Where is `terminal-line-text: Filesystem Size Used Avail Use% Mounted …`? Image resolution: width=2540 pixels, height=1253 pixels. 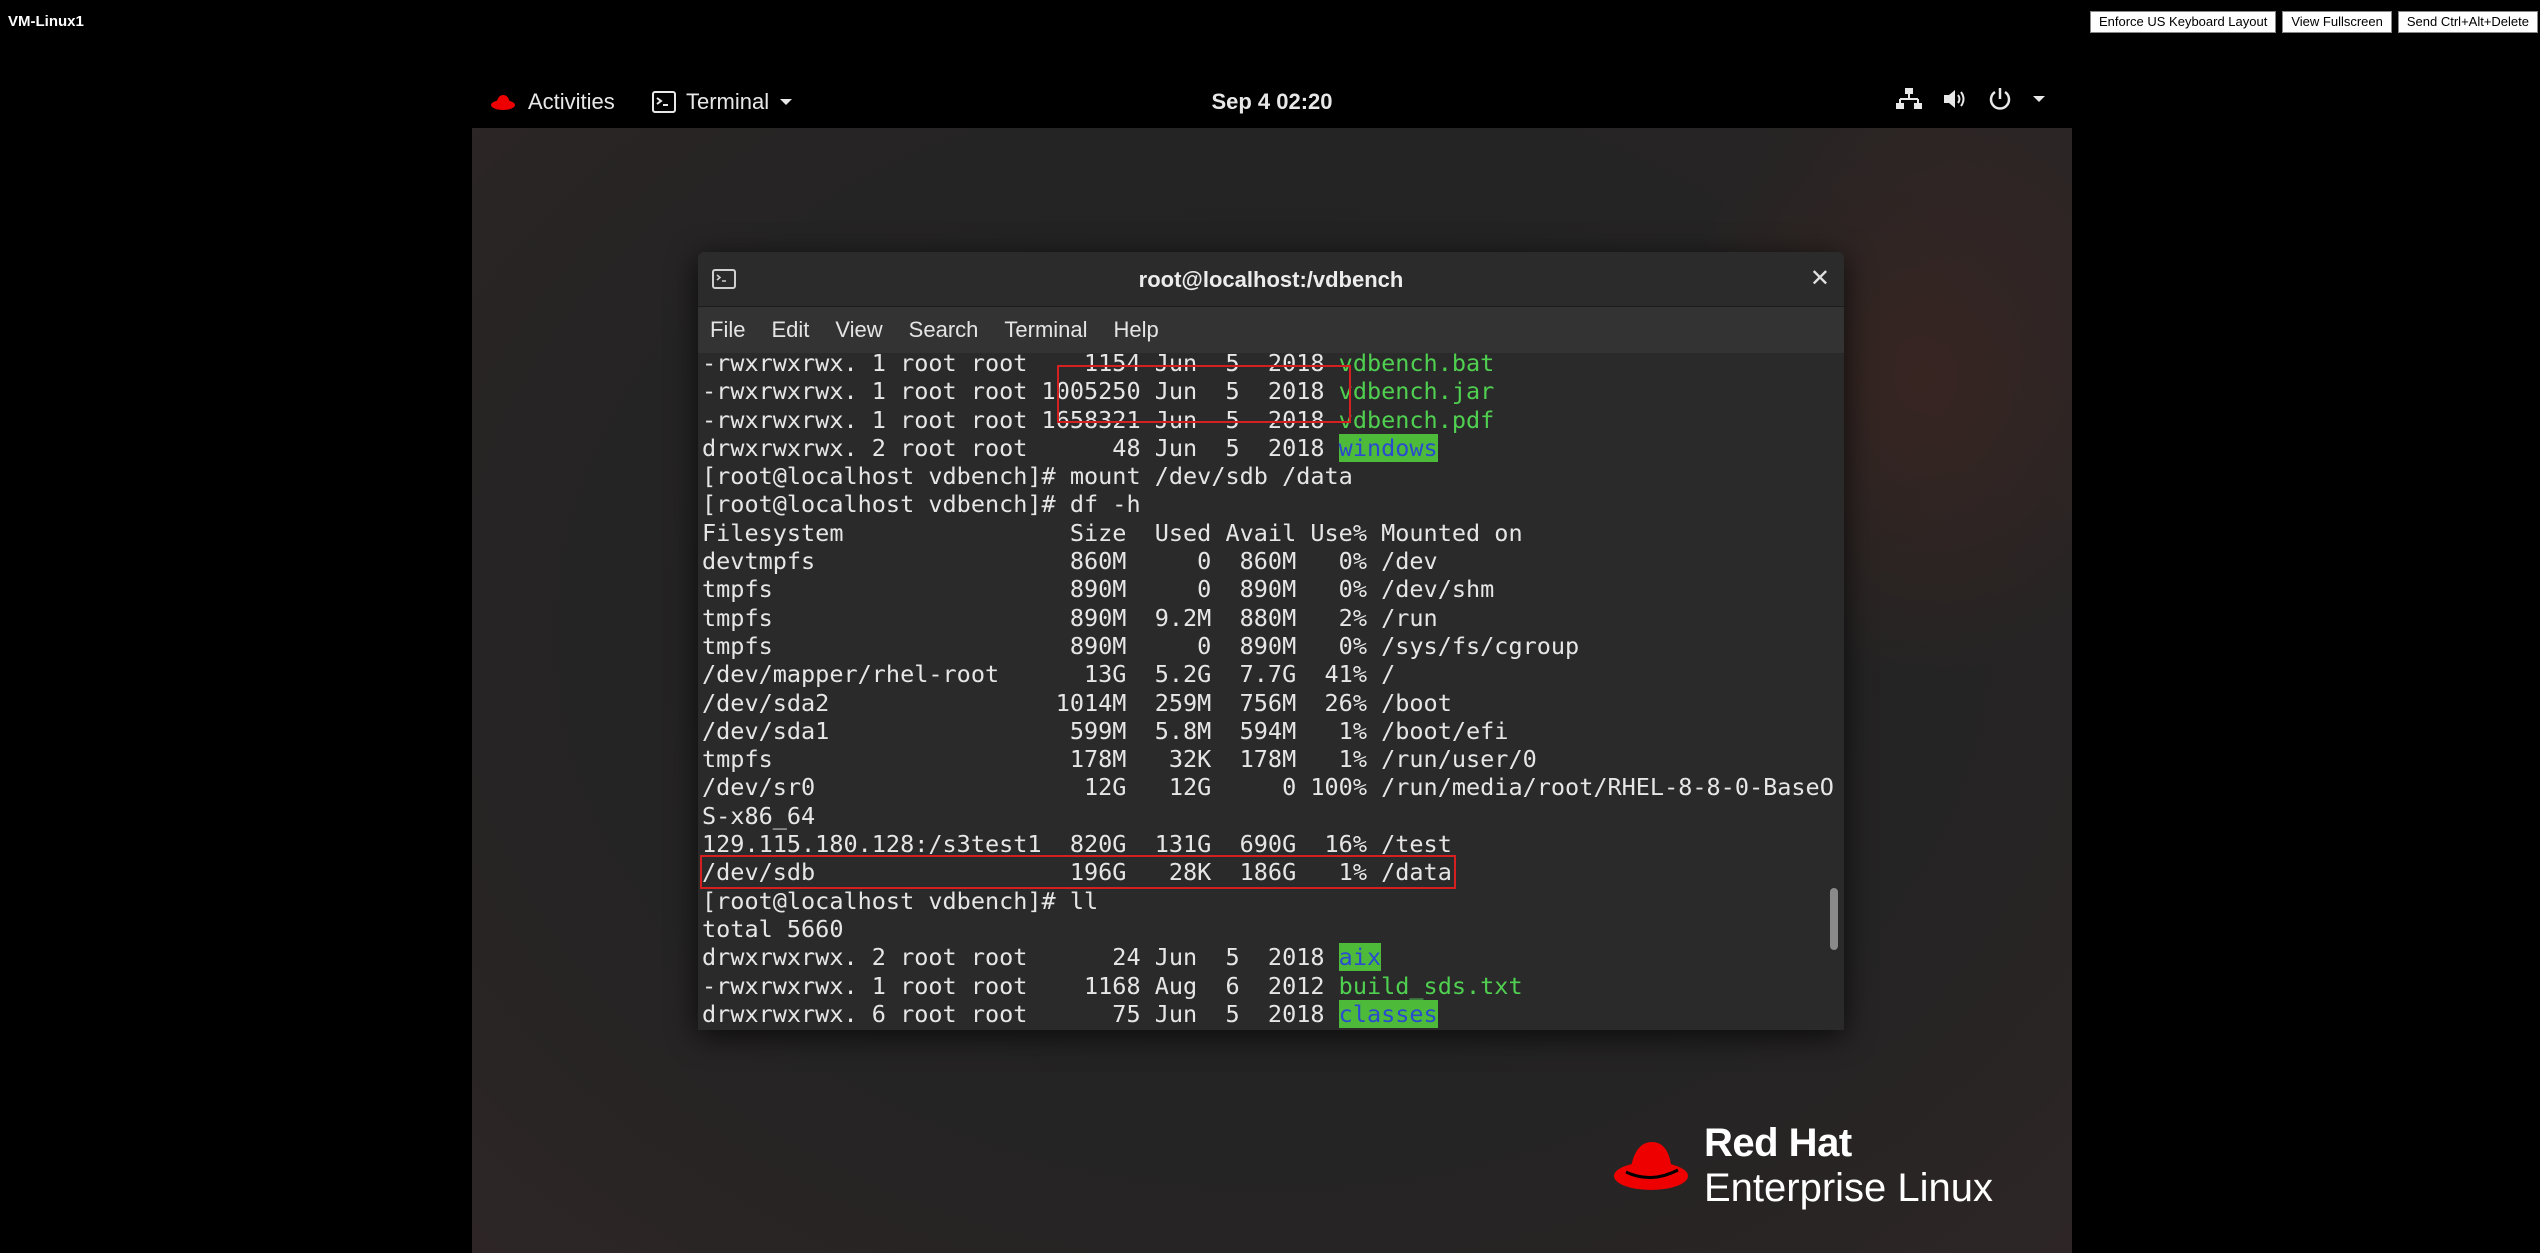 terminal-line-text: Filesystem Size Used Avail Use% Mounted … is located at coordinates (1112, 532).